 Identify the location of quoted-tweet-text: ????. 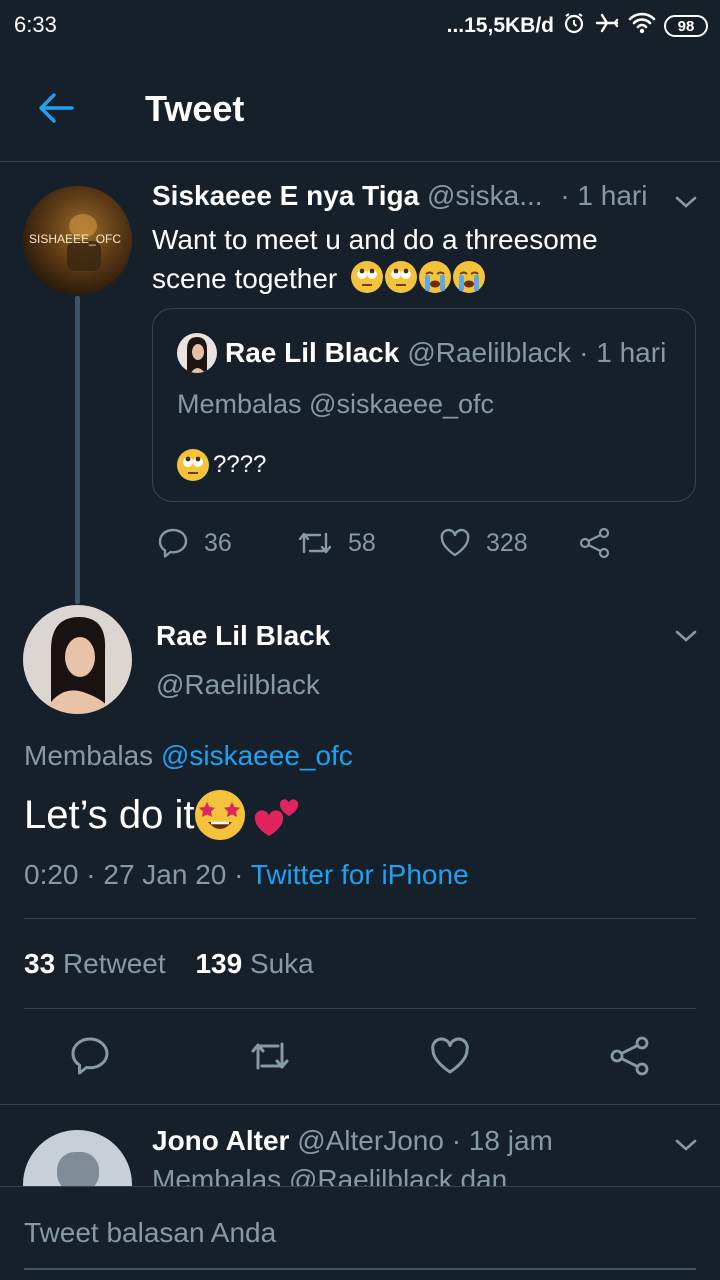
(221, 465).